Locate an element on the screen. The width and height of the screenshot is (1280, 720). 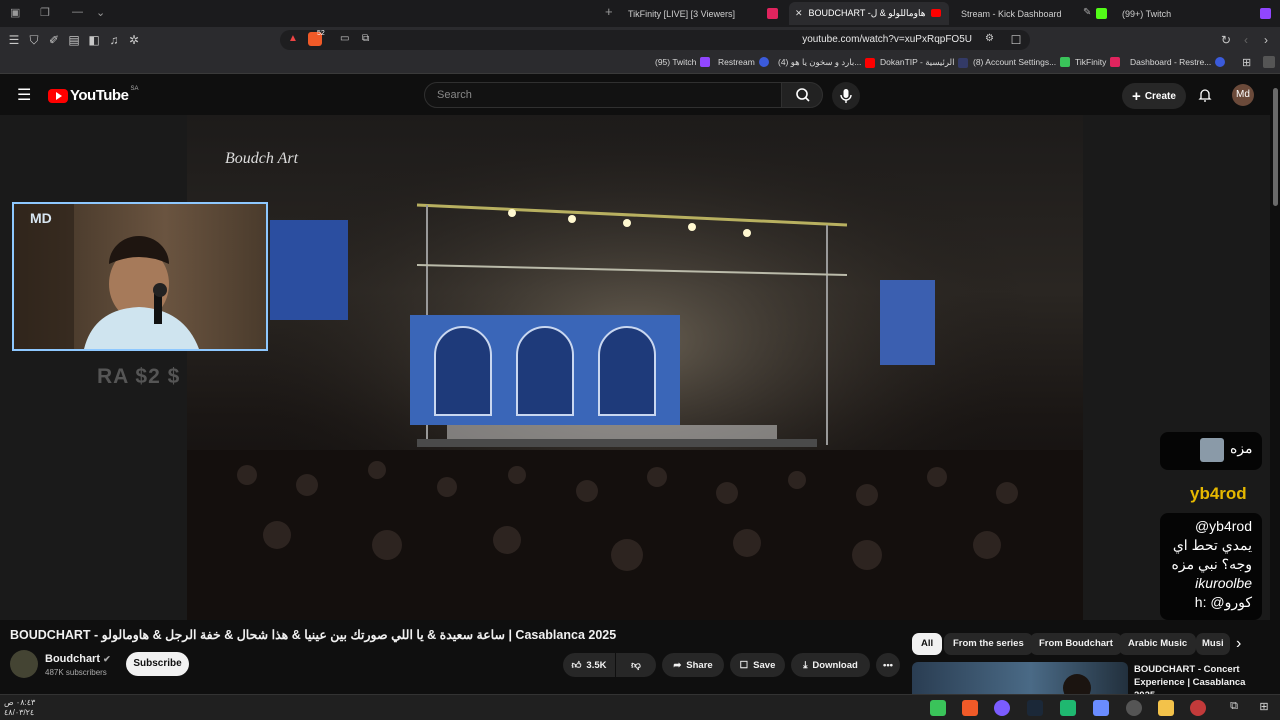
chip-from-boudchart: From Boudchart is located at coordinates (1076, 644).